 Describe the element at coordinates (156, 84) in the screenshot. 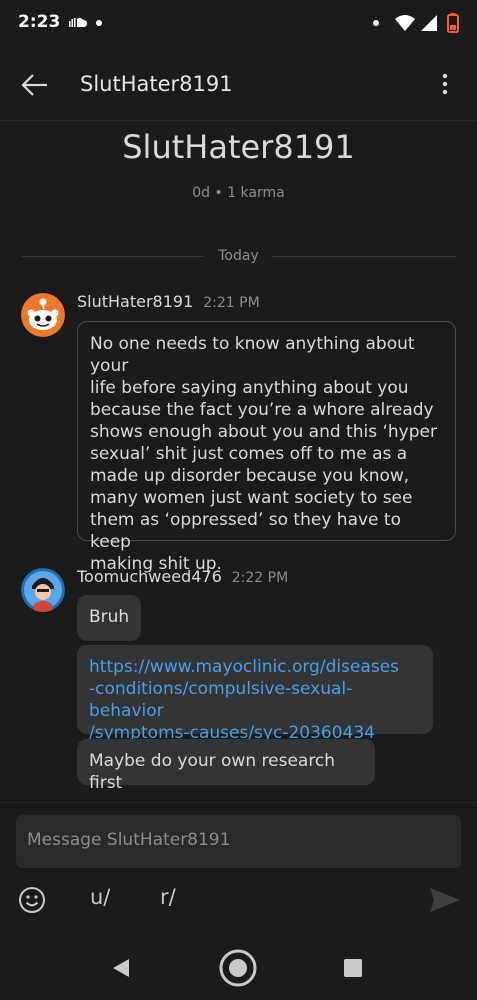

I see `chat-title: SlutHater8191` at that location.